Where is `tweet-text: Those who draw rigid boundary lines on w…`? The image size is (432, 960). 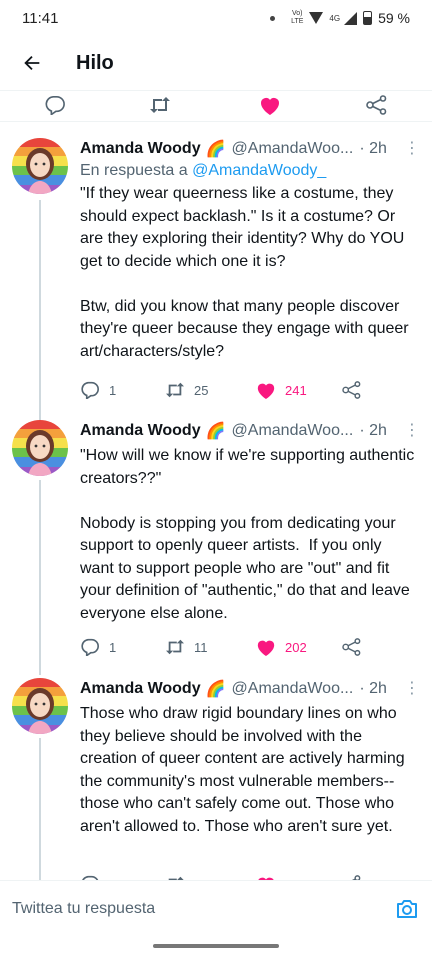
tweet-text: Those who draw rigid boundary lines on w… is located at coordinates (245, 770).